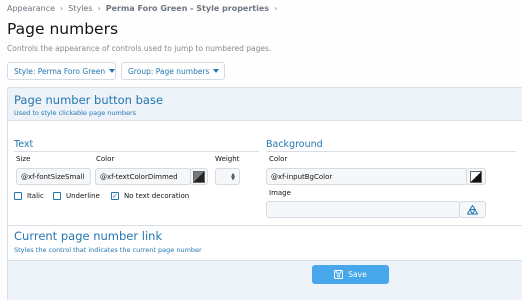 The width and height of the screenshot is (522, 300). Describe the element at coordinates (35, 196) in the screenshot. I see `italic-label: Italic` at that location.